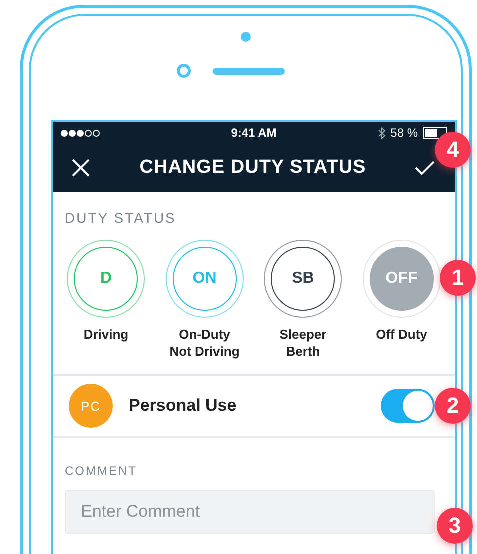 This screenshot has height=554, width=477. I want to click on section-heading: DUTY STATUS, so click(121, 218).